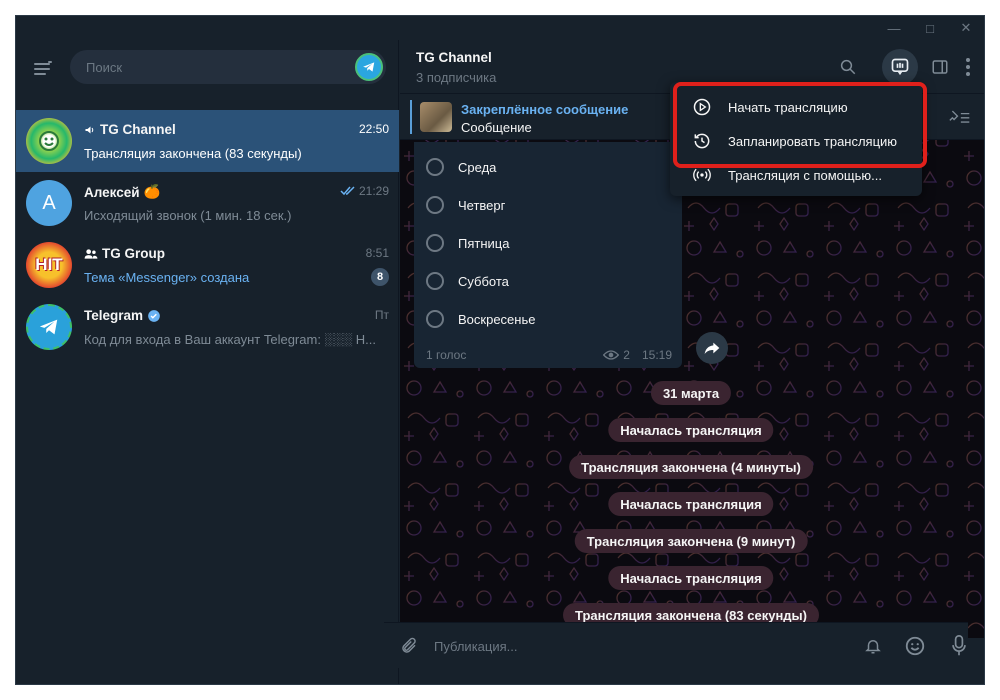  I want to click on avatar-letter: А, so click(49, 202).